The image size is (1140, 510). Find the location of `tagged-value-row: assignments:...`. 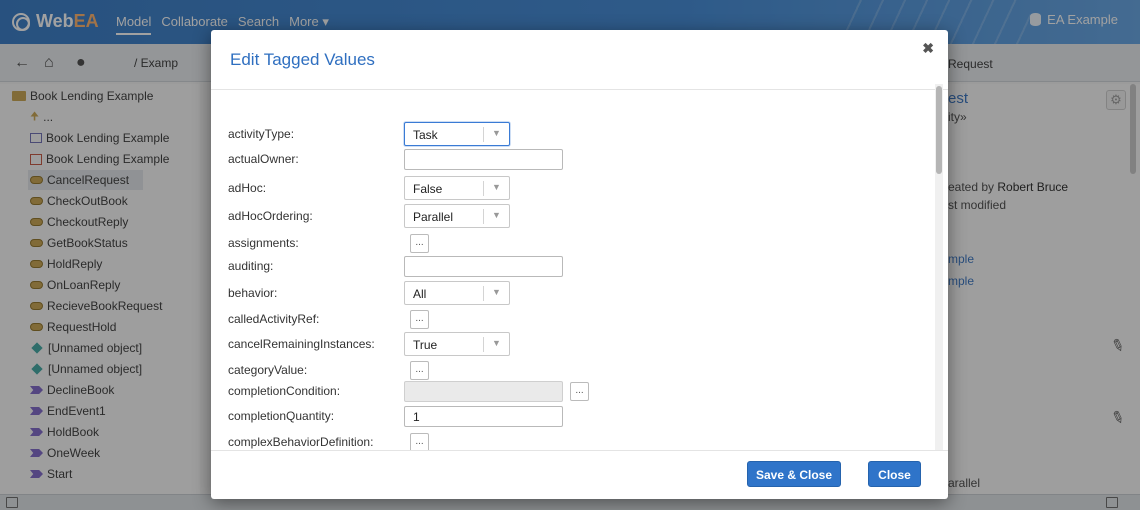

tagged-value-row: assignments:... is located at coordinates (573, 243).